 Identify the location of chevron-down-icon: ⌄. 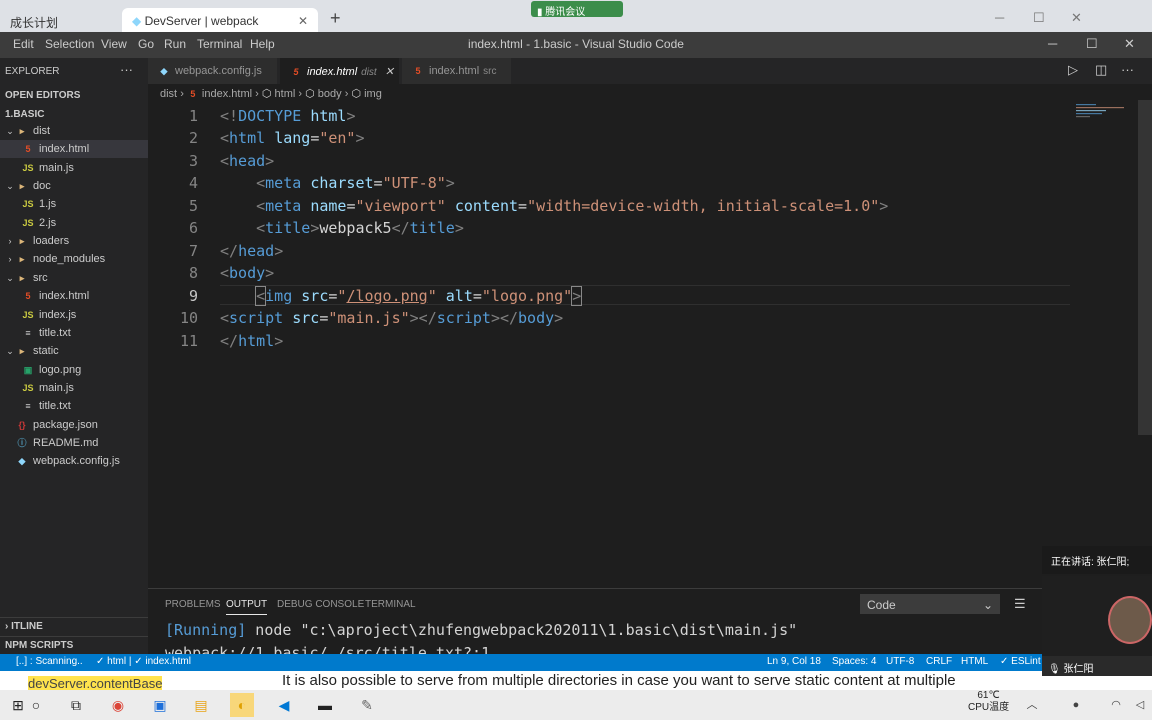
(987, 605).